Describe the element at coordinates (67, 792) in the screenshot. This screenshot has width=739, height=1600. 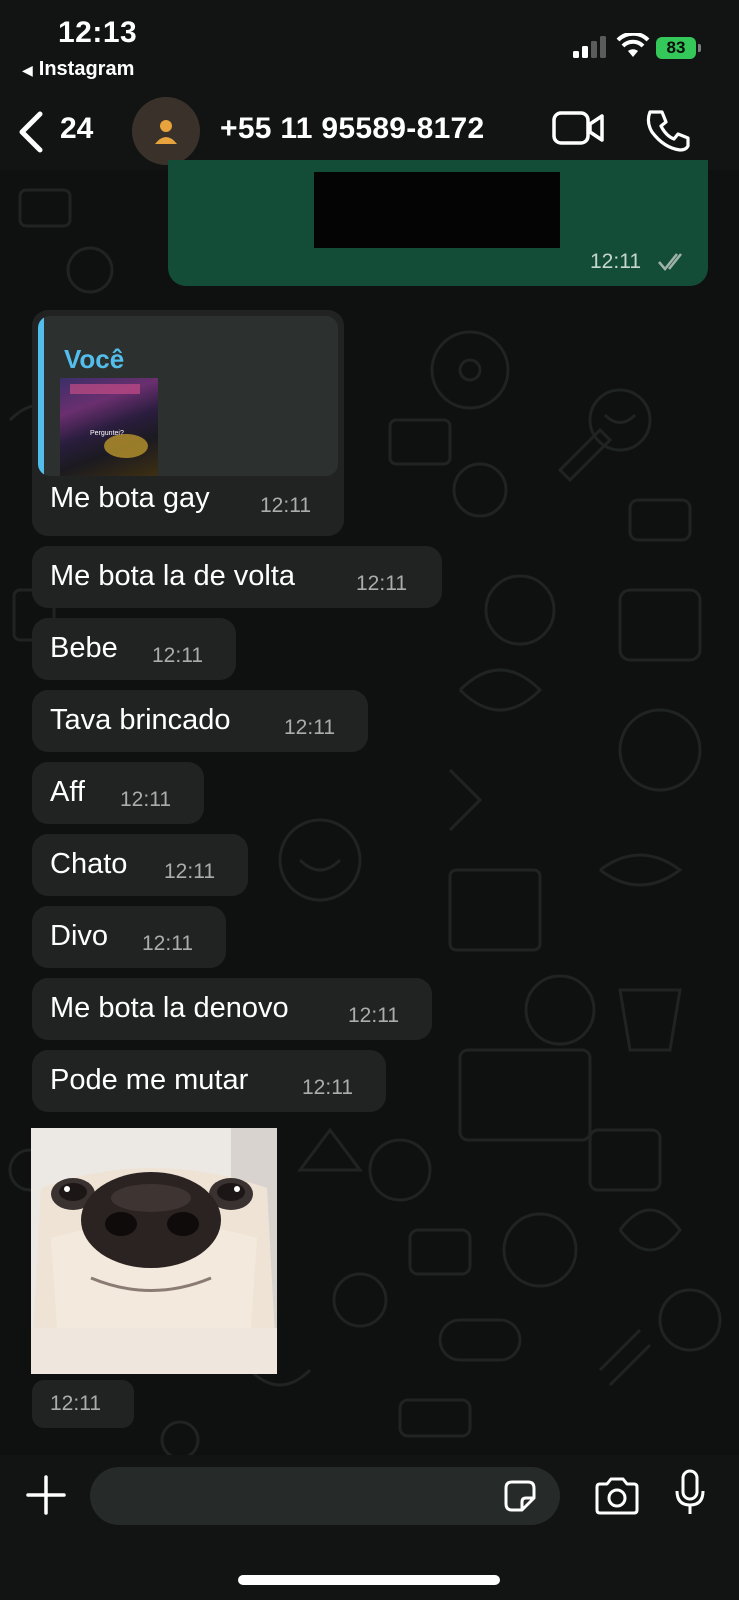
I see `message-text: Aff` at that location.